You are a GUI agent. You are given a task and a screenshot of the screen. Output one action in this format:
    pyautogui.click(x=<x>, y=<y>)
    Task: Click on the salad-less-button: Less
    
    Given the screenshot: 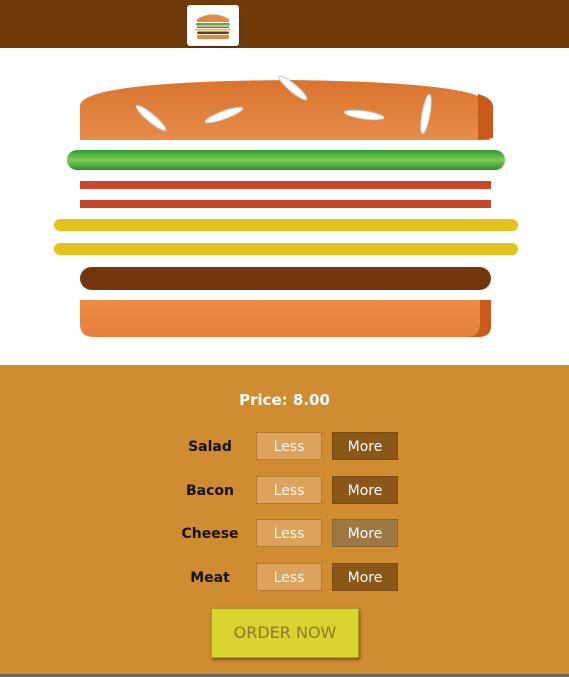 What is the action you would take?
    pyautogui.click(x=289, y=446)
    